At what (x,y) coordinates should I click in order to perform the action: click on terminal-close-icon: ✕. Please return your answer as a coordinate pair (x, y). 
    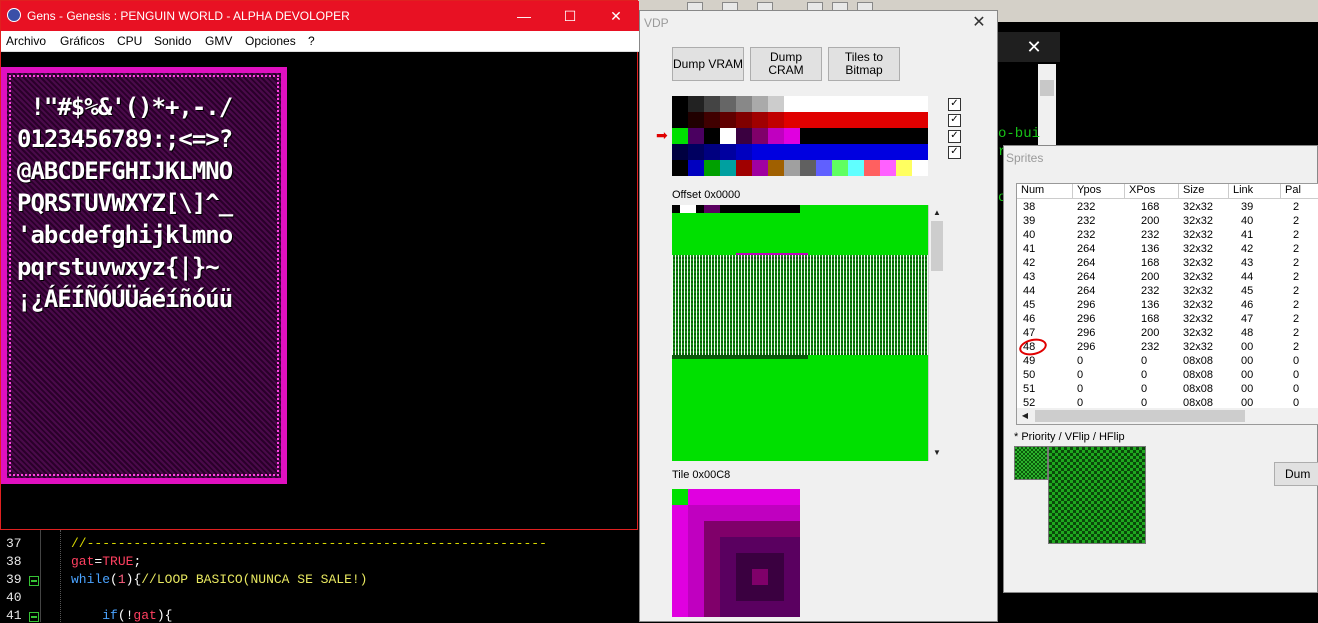
    Looking at the image, I should click on (1034, 47).